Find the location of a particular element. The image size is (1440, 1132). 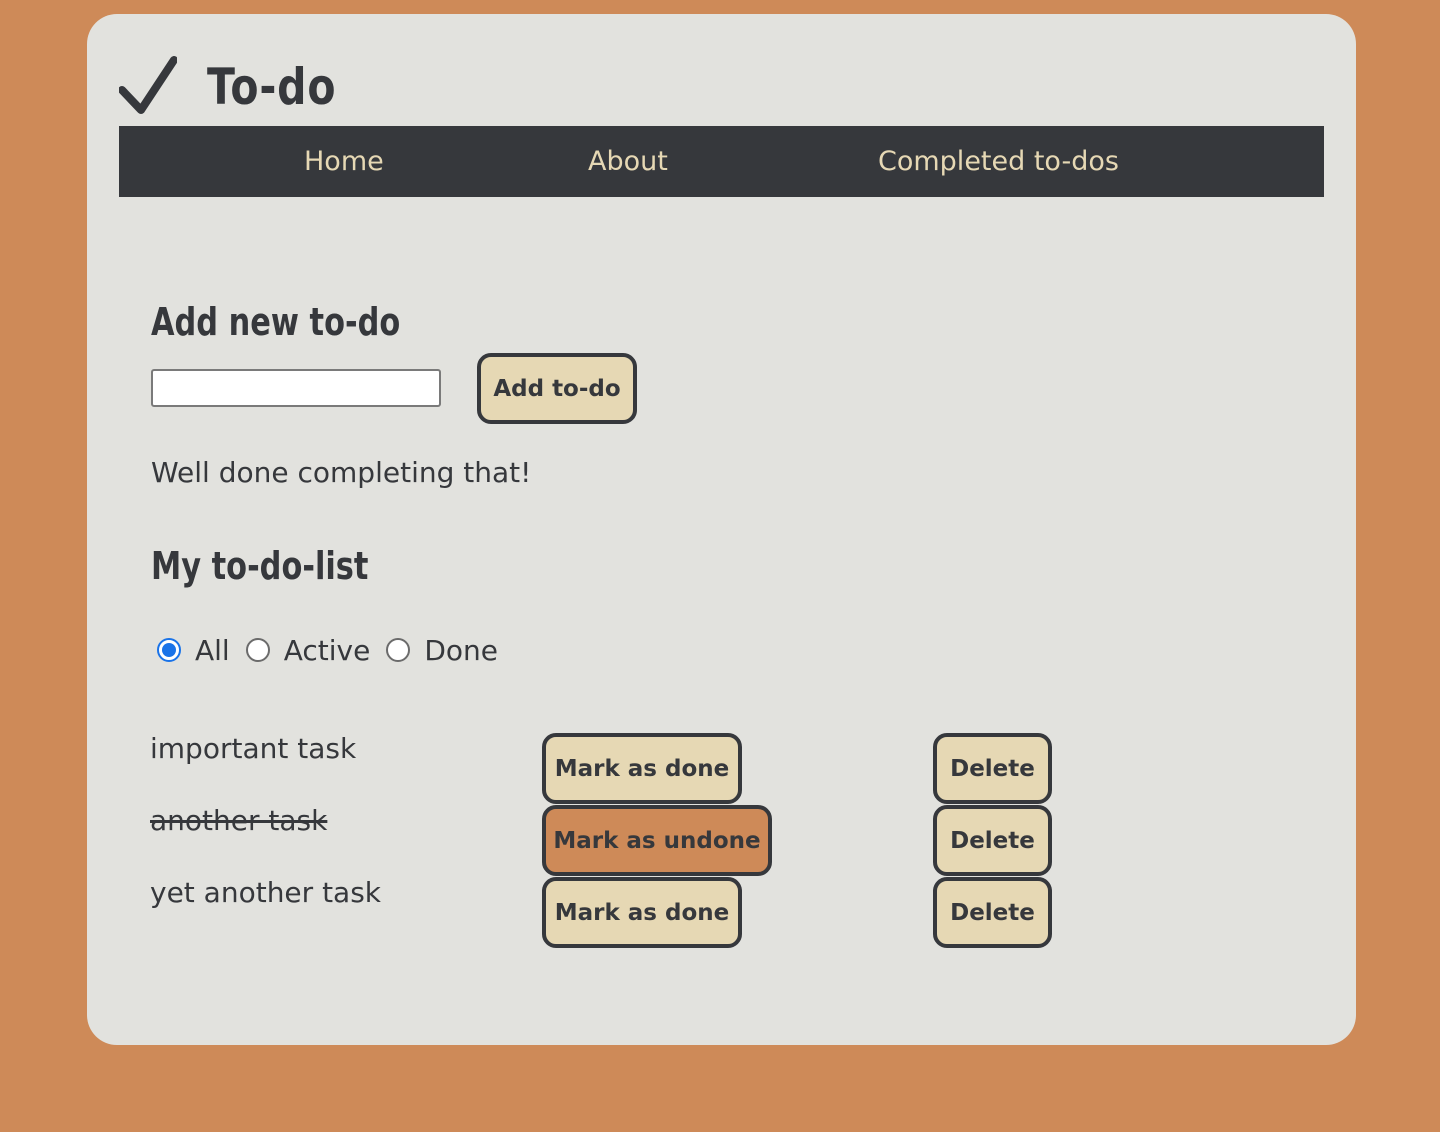

nav-link-completed-todos: Completed to-dos is located at coordinates (998, 161).